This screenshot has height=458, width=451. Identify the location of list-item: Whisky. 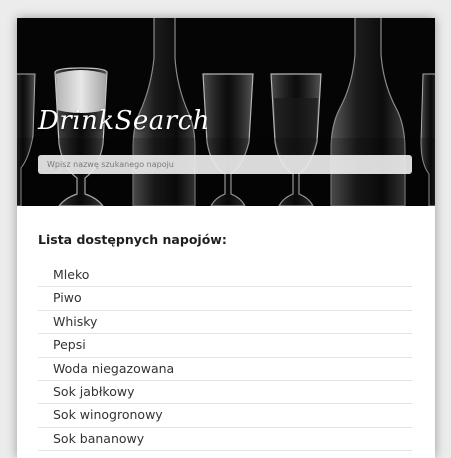
(225, 323).